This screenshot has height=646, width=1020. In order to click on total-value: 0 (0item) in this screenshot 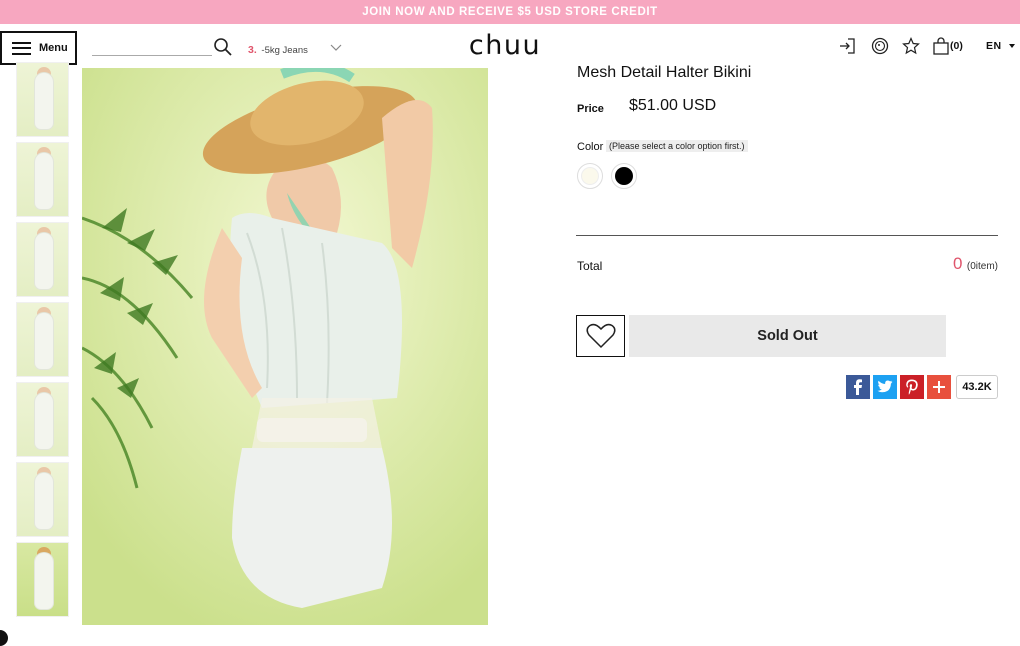, I will do `click(975, 264)`.